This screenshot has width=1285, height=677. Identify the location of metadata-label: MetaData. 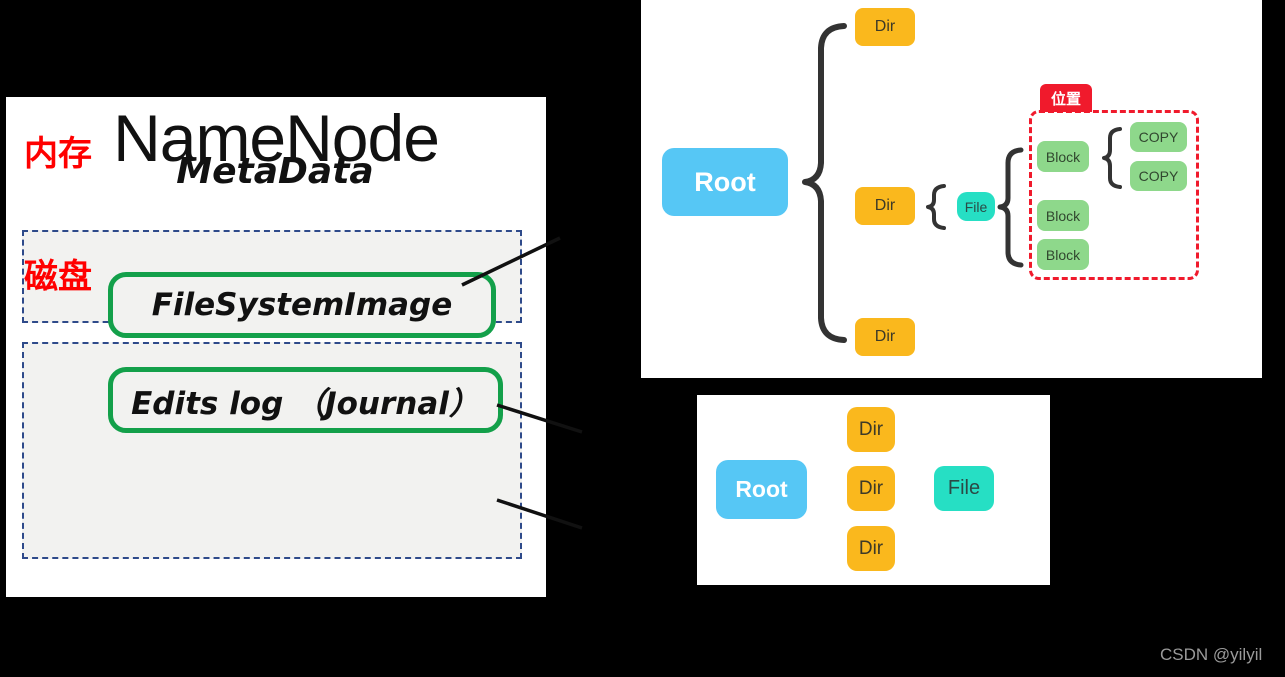
(275, 171).